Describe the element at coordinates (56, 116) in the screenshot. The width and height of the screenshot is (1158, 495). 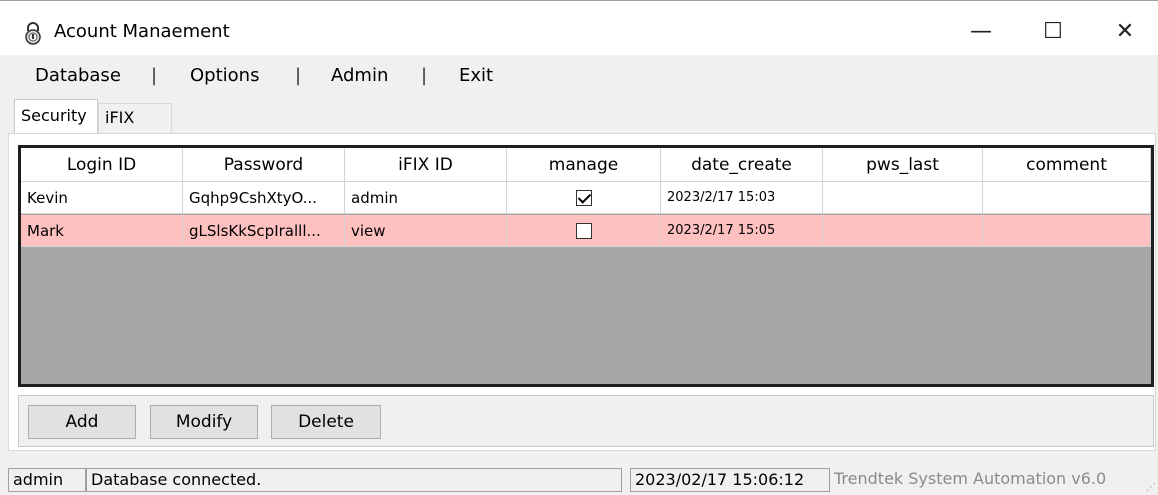
I see `tab-security: Security` at that location.